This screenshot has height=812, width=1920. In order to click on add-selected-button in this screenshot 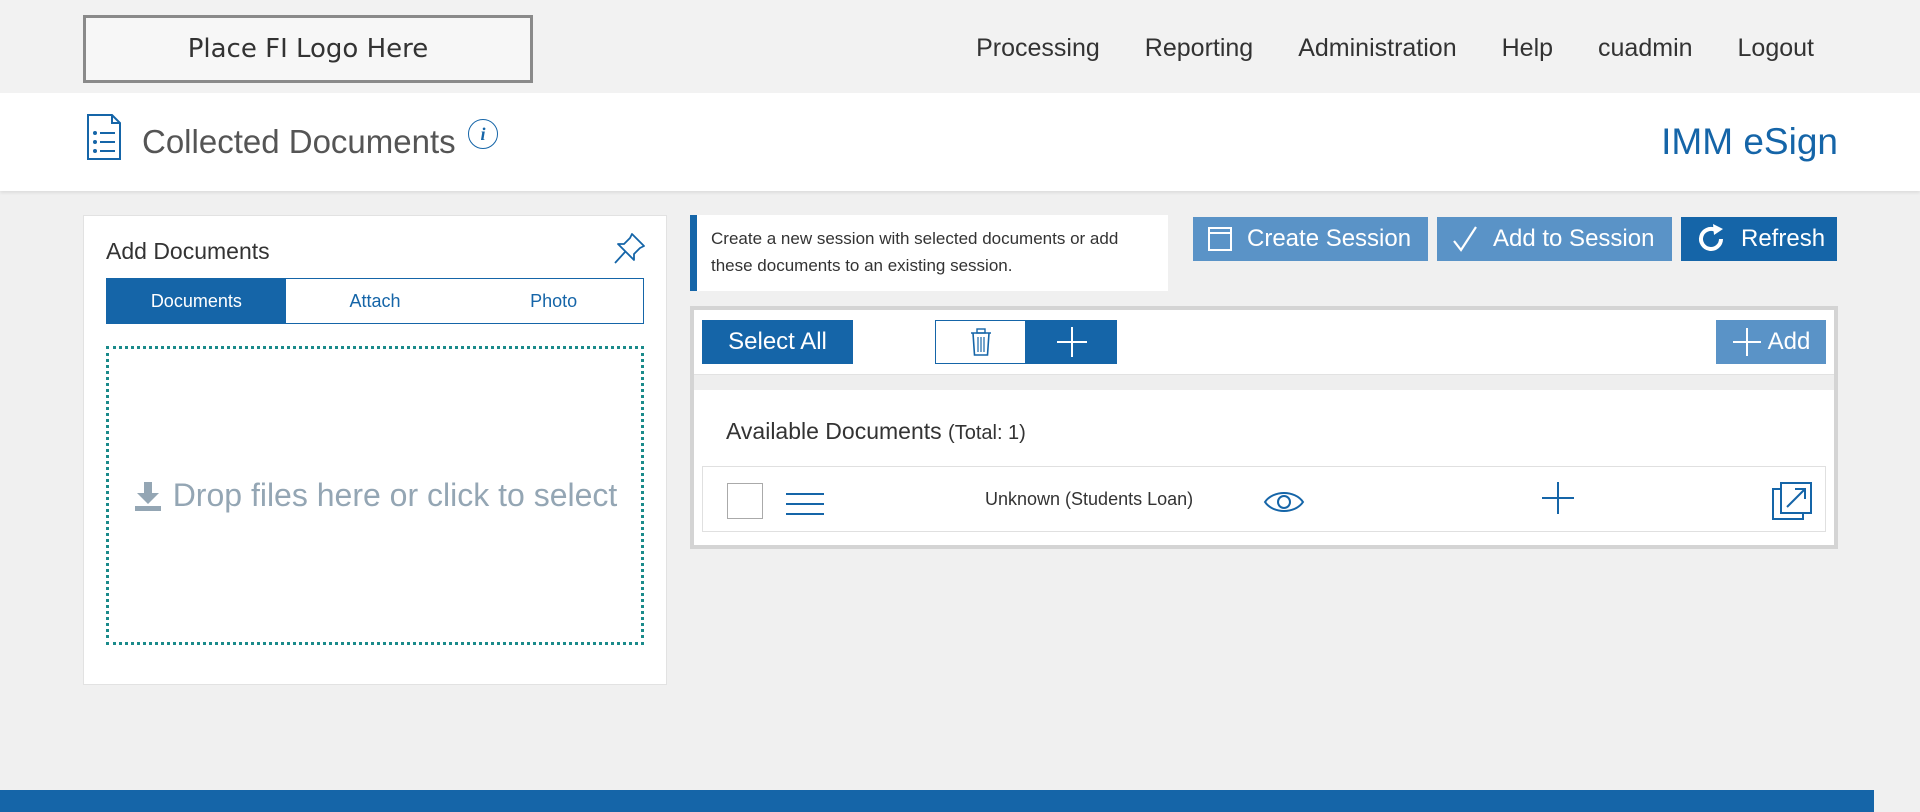, I will do `click(1071, 342)`.